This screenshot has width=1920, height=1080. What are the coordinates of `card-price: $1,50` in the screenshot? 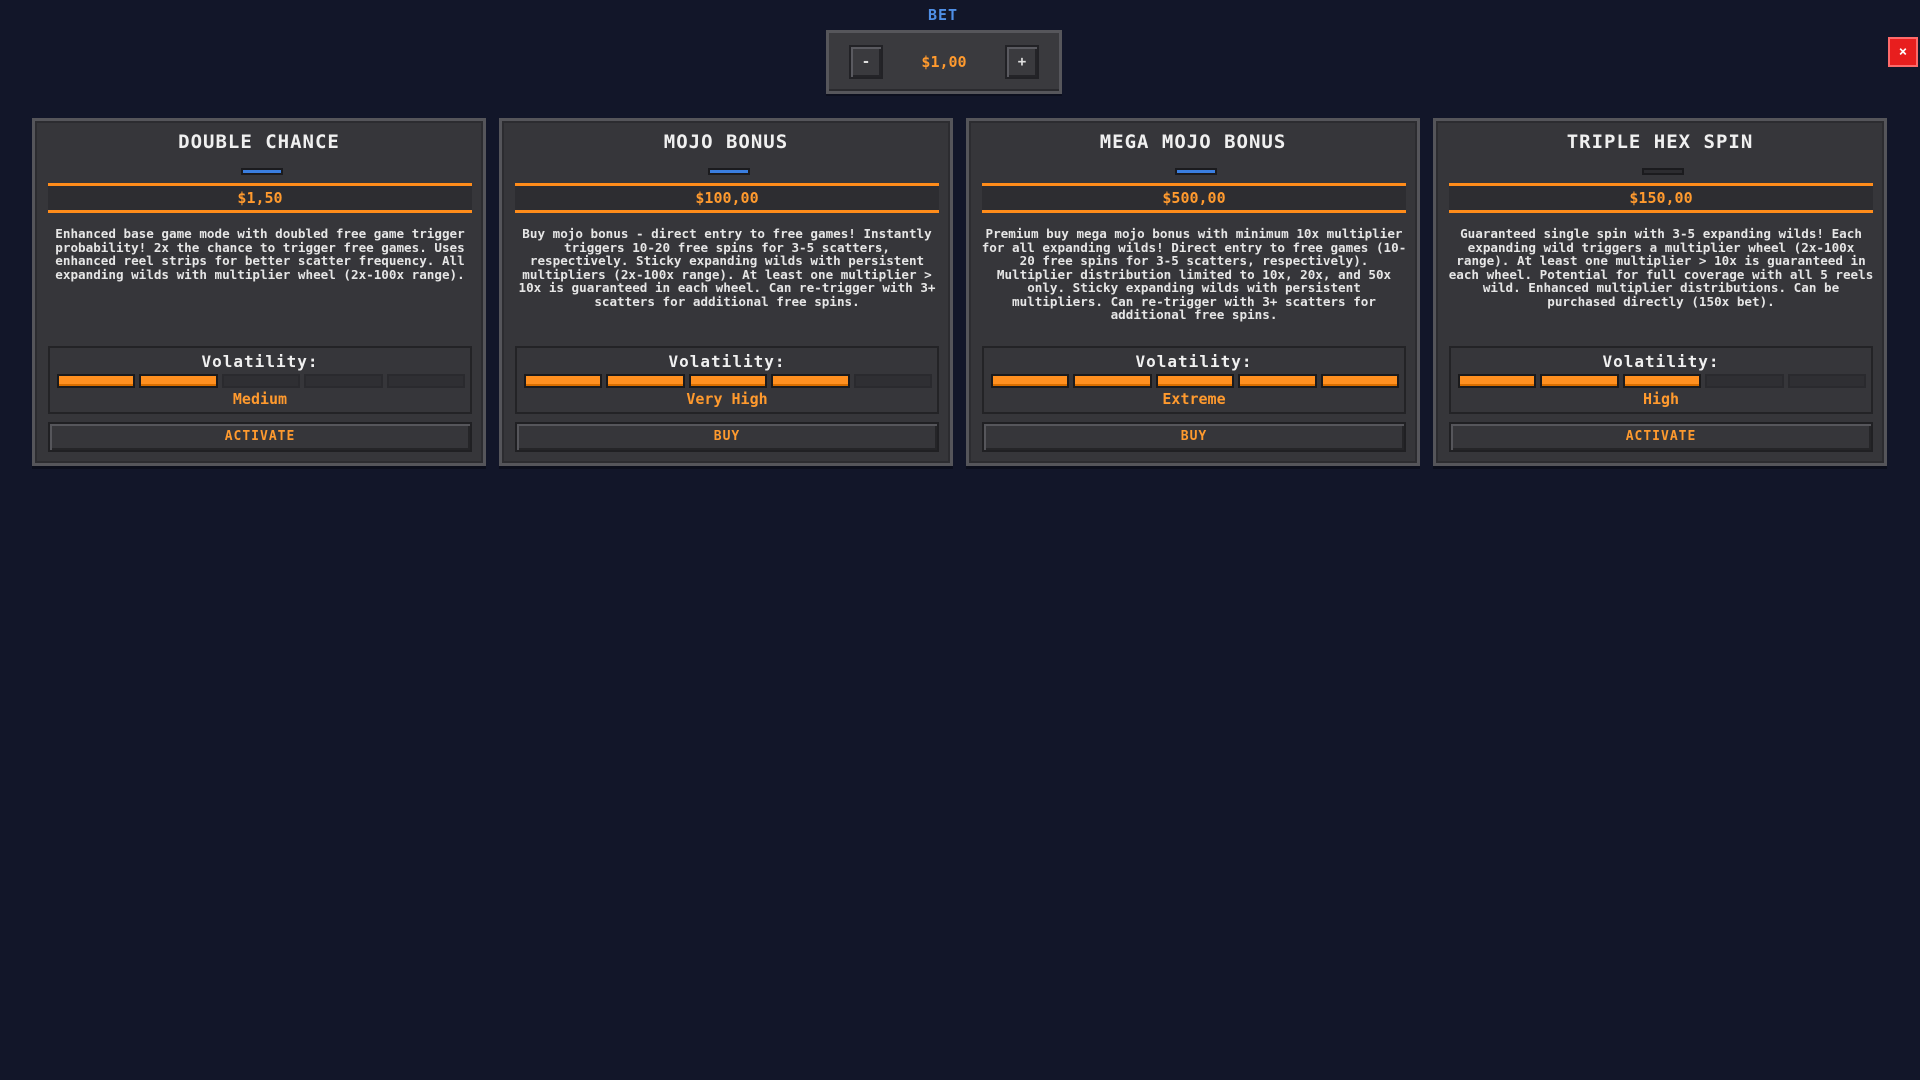 It's located at (260, 198).